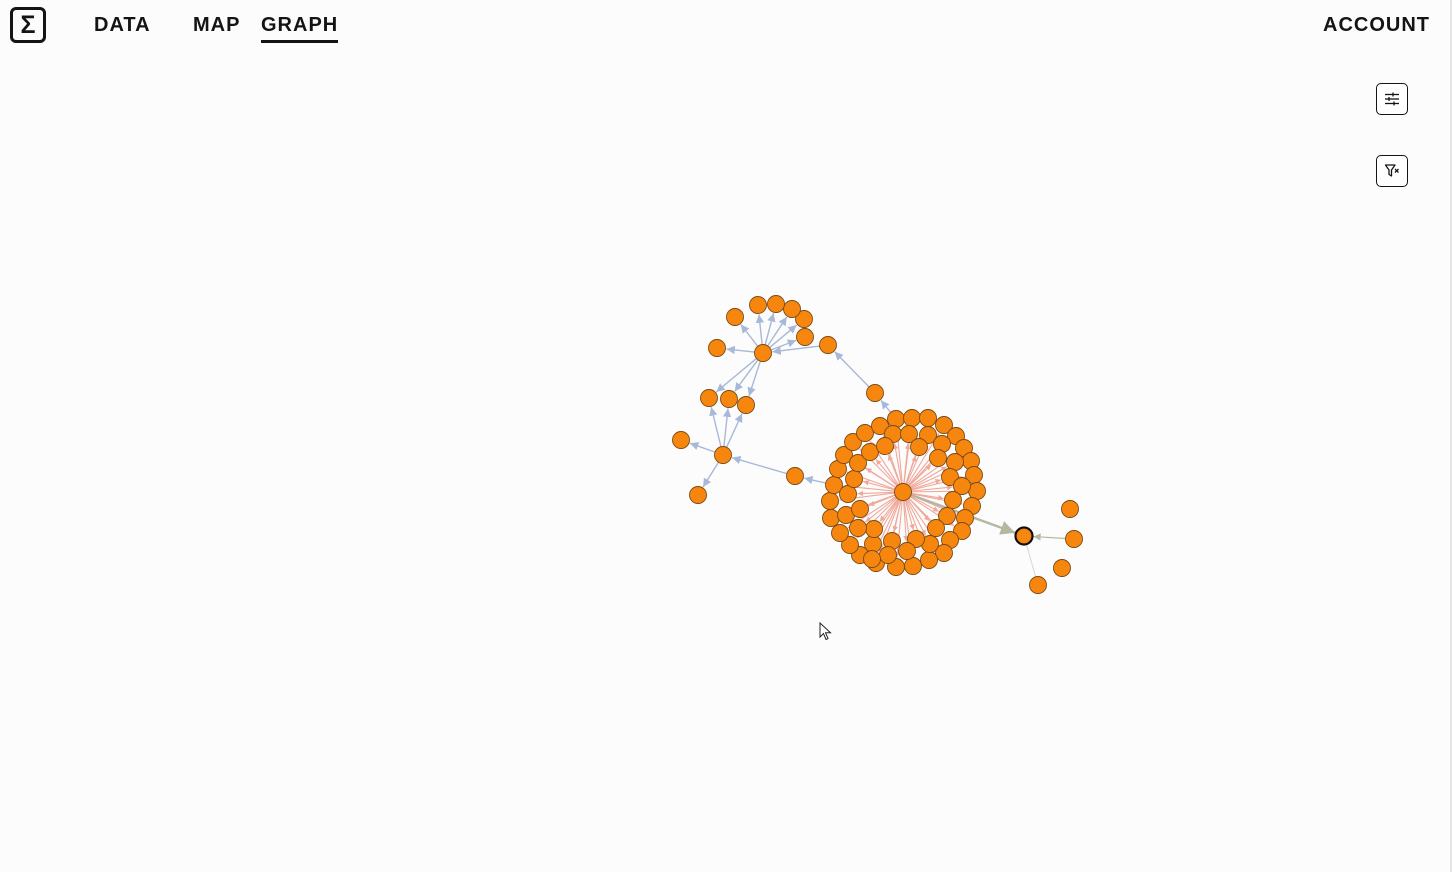 This screenshot has width=1452, height=872. I want to click on graph-nodes, so click(877, 444).